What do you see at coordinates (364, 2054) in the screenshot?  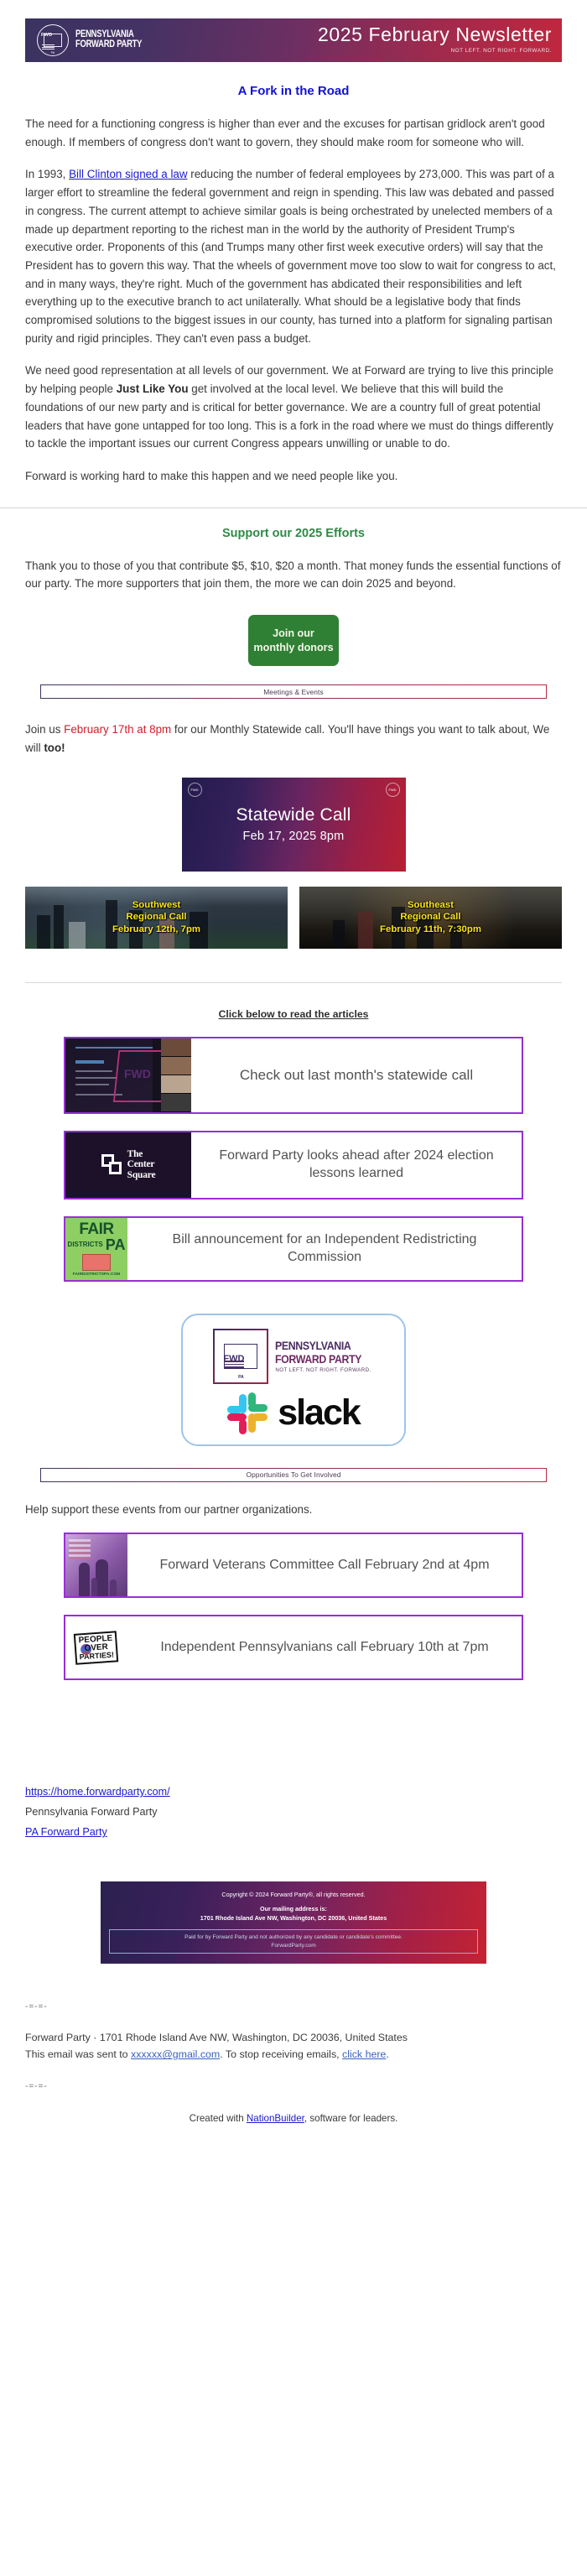 I see `unsubscribe-link: click here` at bounding box center [364, 2054].